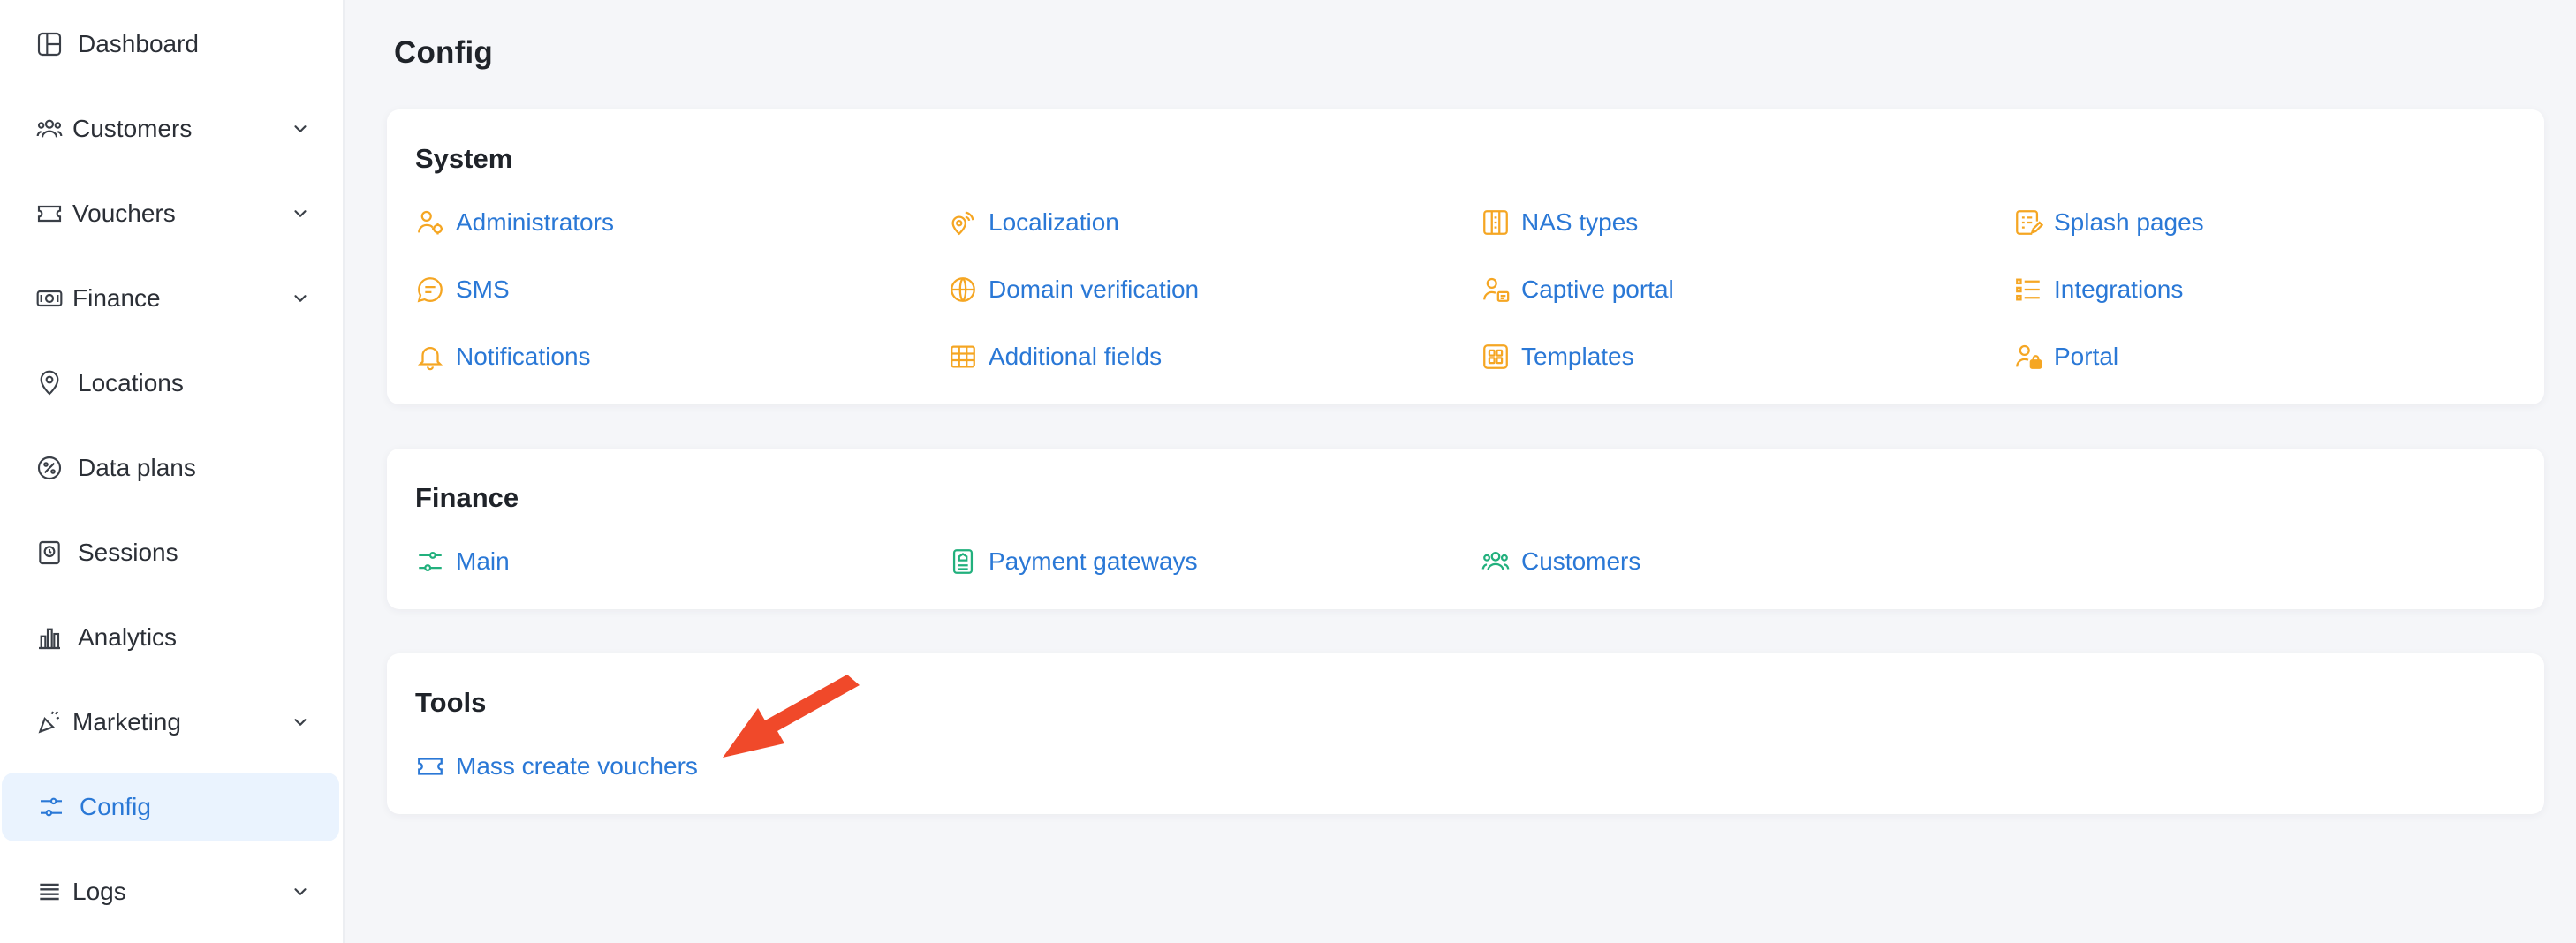 This screenshot has width=2576, height=943. I want to click on marketing-icon, so click(50, 722).